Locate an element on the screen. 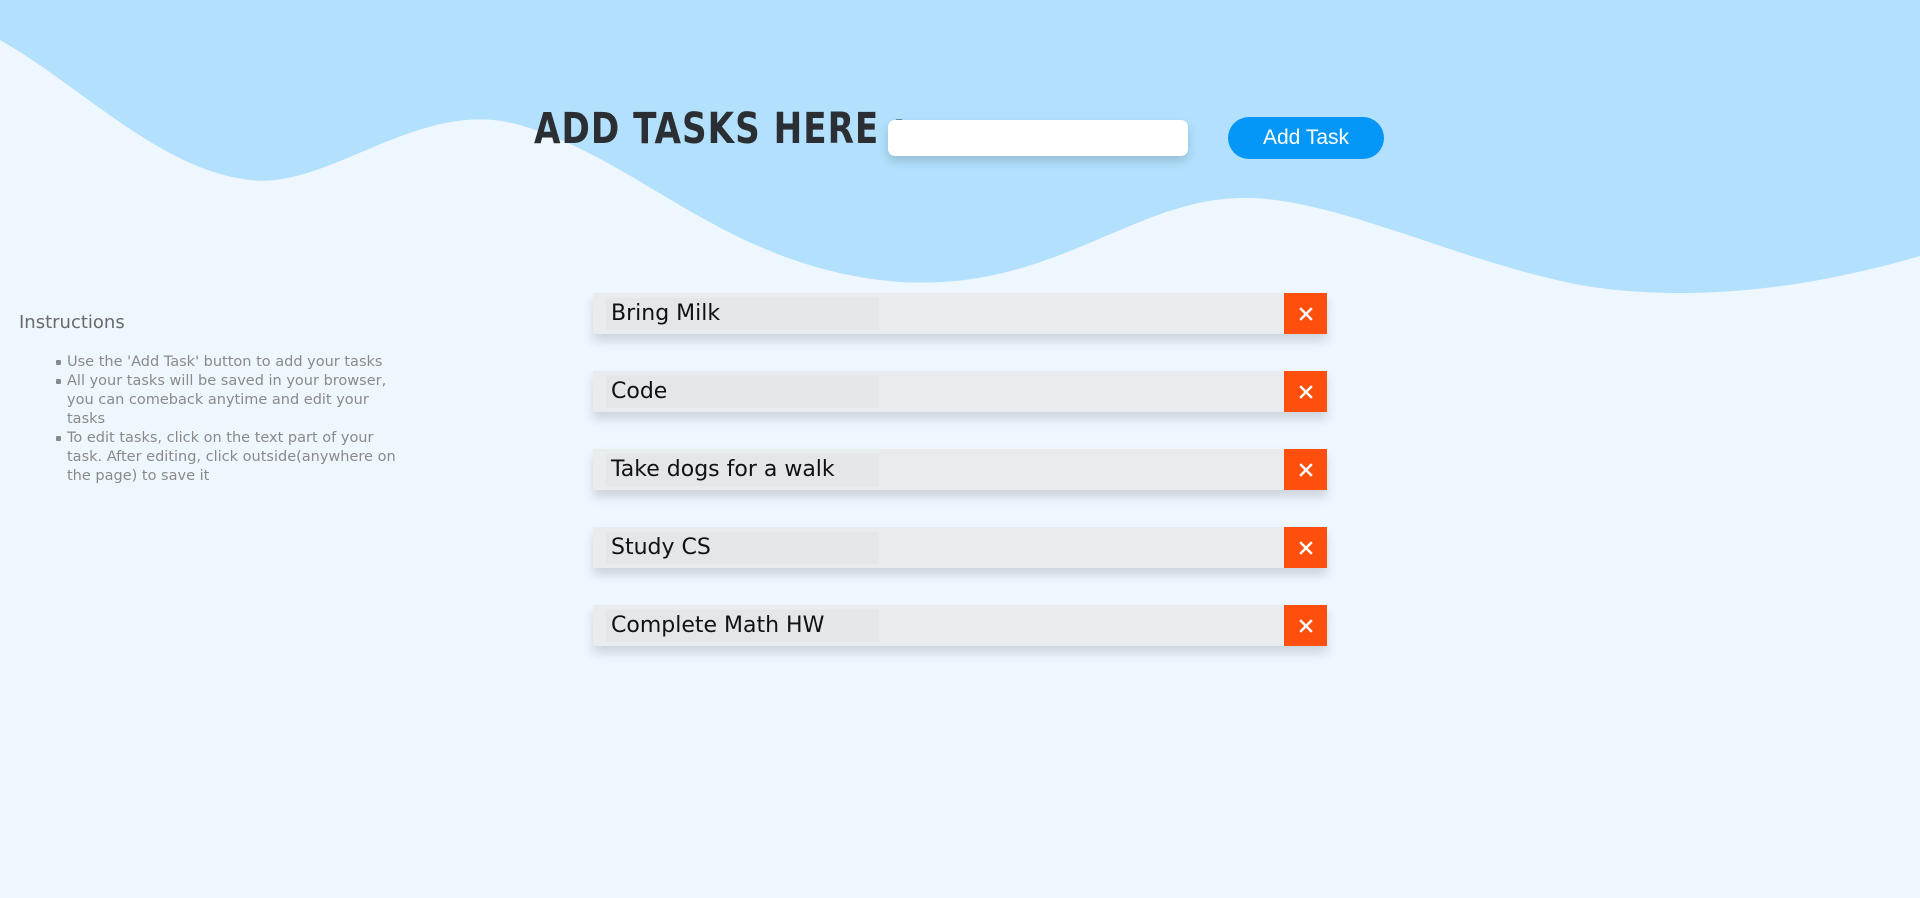 The height and width of the screenshot is (898, 1920). task-text: Take dogs for a walk is located at coordinates (742, 470).